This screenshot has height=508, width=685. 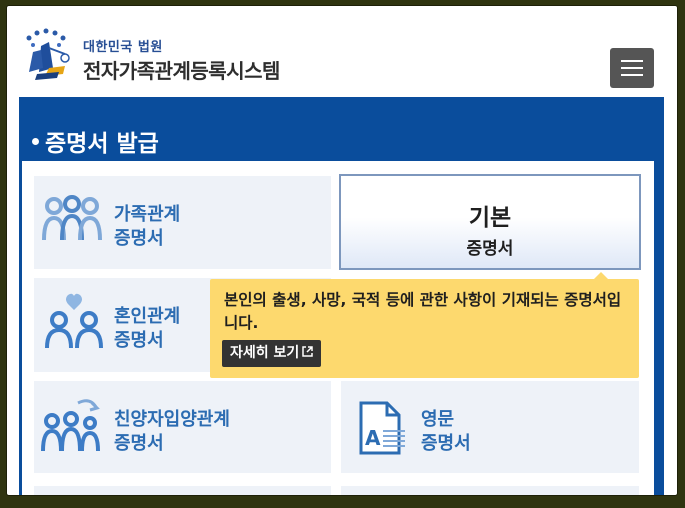 What do you see at coordinates (181, 69) in the screenshot?
I see `system-name: 전자가족관계등록시스템` at bounding box center [181, 69].